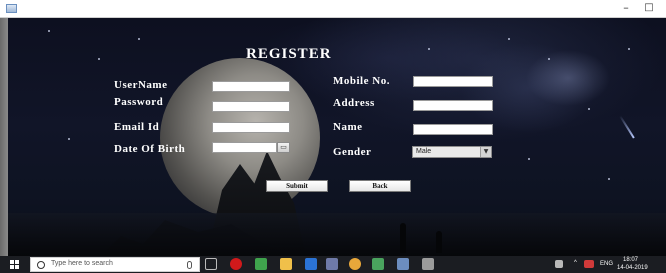 This screenshot has width=666, height=273. Describe the element at coordinates (453, 129) in the screenshot. I see `name-field` at that location.